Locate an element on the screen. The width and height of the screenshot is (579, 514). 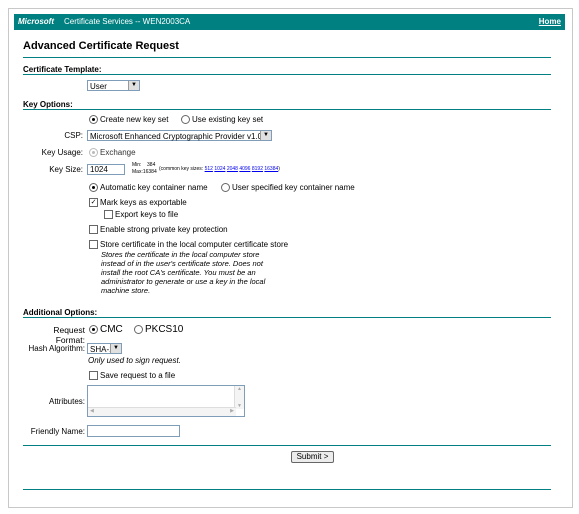
certificate-template-value: User is located at coordinates (98, 86).